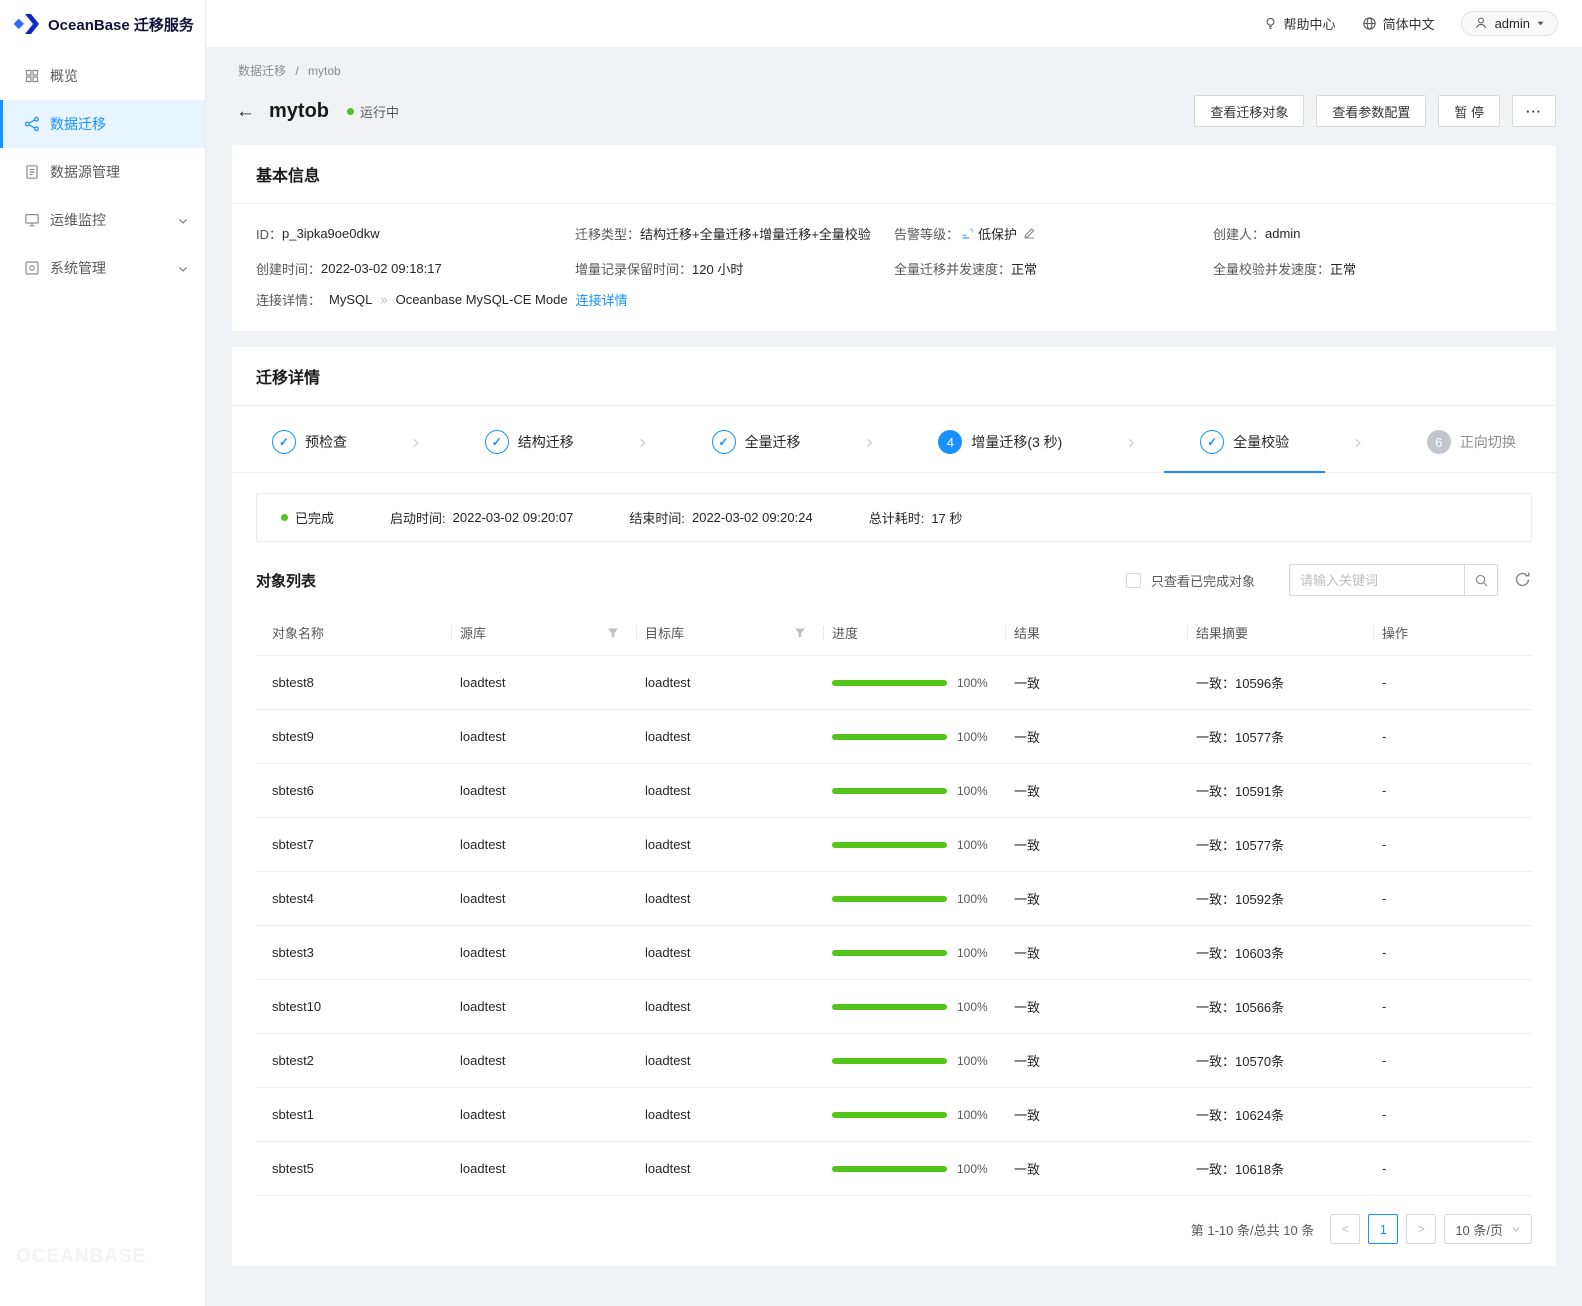 This screenshot has width=1582, height=1306. What do you see at coordinates (307, 517) in the screenshot?
I see `step-state: 已完成` at bounding box center [307, 517].